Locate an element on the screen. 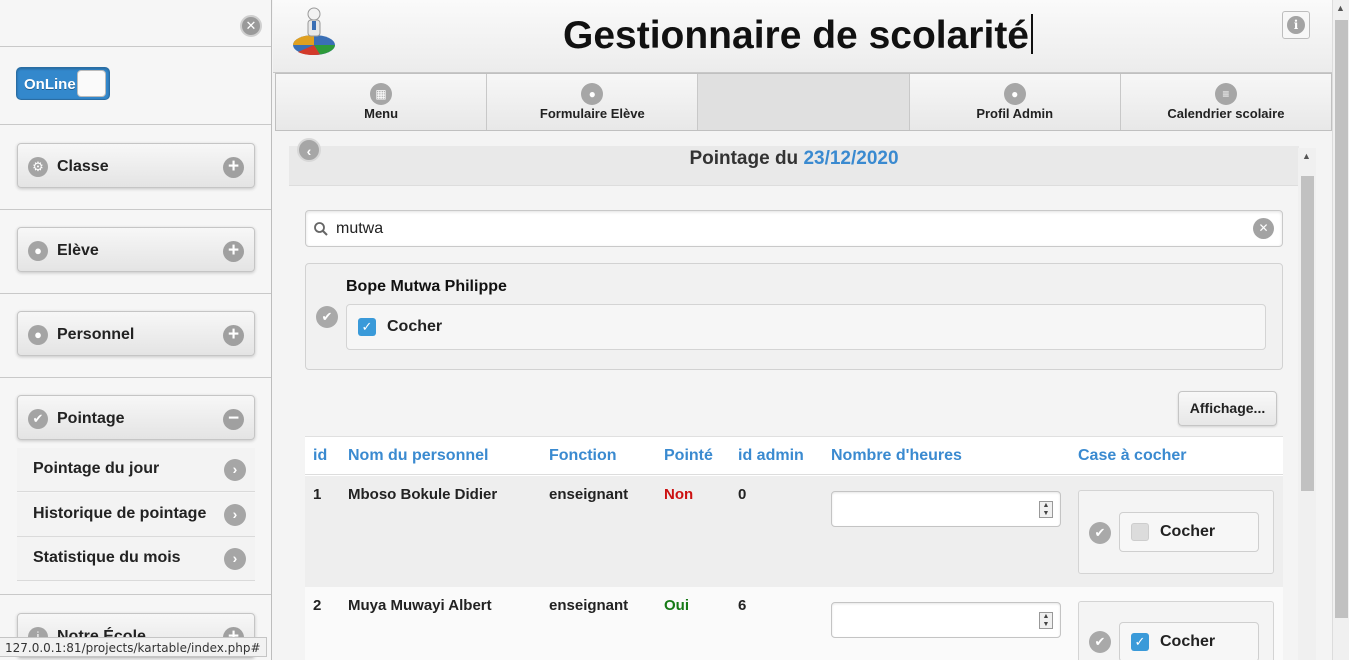 The image size is (1366, 660). cell-name: Mboso Bokule Didier is located at coordinates (423, 494).